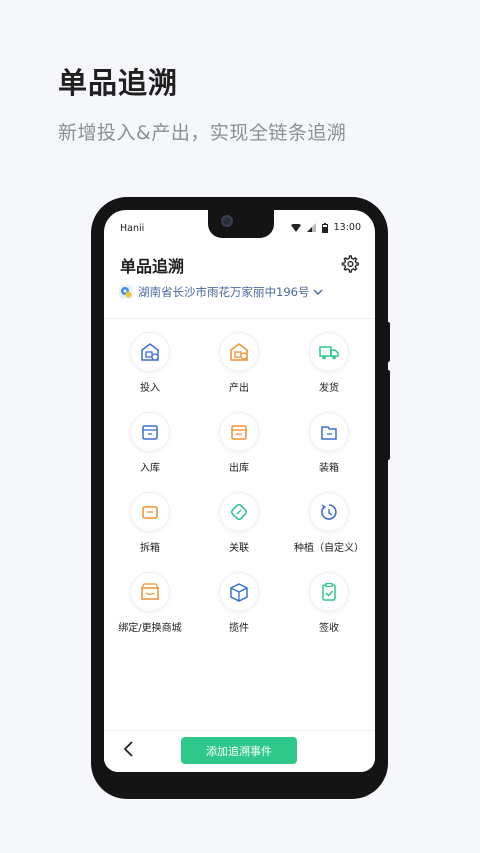 This screenshot has height=853, width=480. What do you see at coordinates (239, 468) in the screenshot?
I see `action-label: 出库` at bounding box center [239, 468].